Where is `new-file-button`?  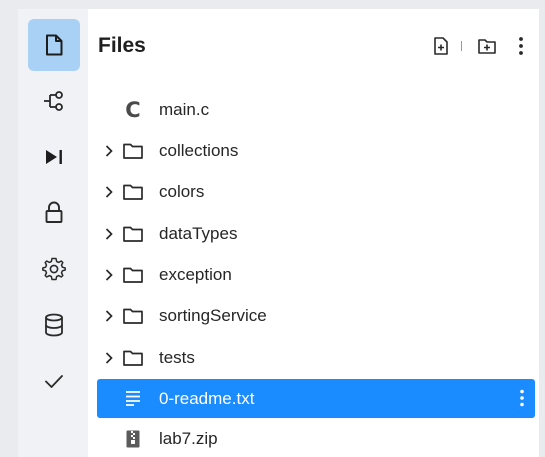 new-file-button is located at coordinates (441, 46).